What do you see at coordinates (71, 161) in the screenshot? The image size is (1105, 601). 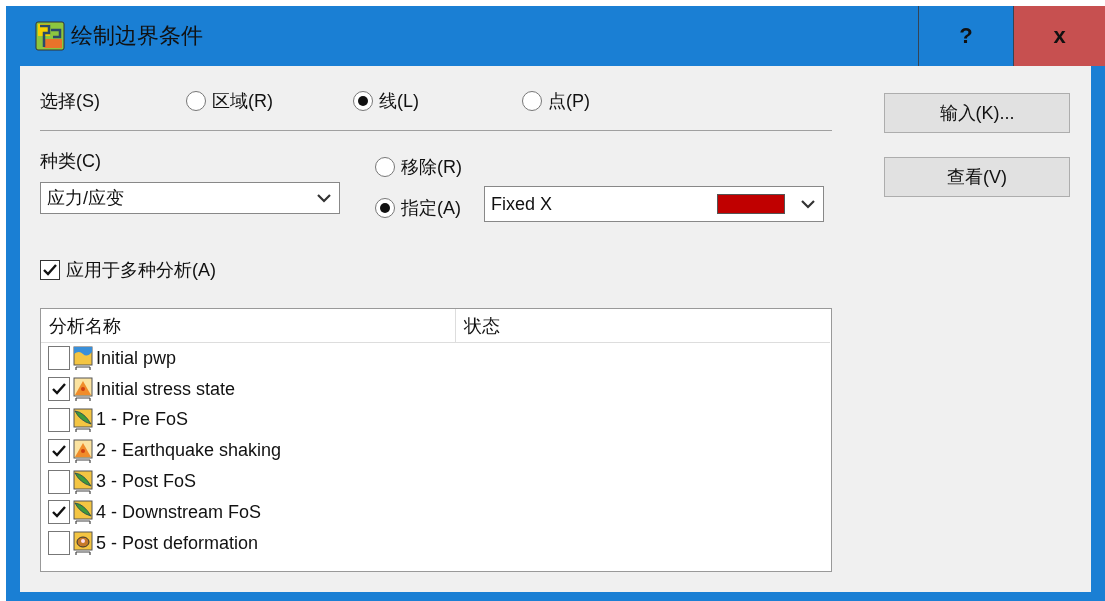 I see `category-label: 种类(C)` at bounding box center [71, 161].